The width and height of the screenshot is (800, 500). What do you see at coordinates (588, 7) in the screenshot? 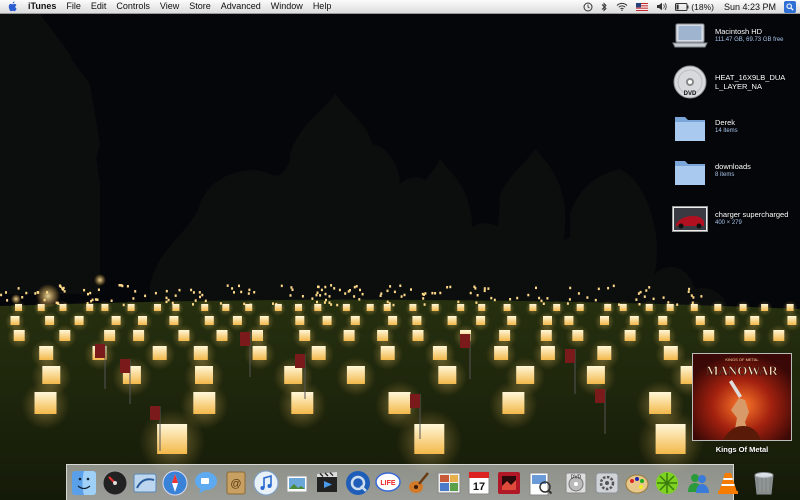
I see `time-machine-icon` at bounding box center [588, 7].